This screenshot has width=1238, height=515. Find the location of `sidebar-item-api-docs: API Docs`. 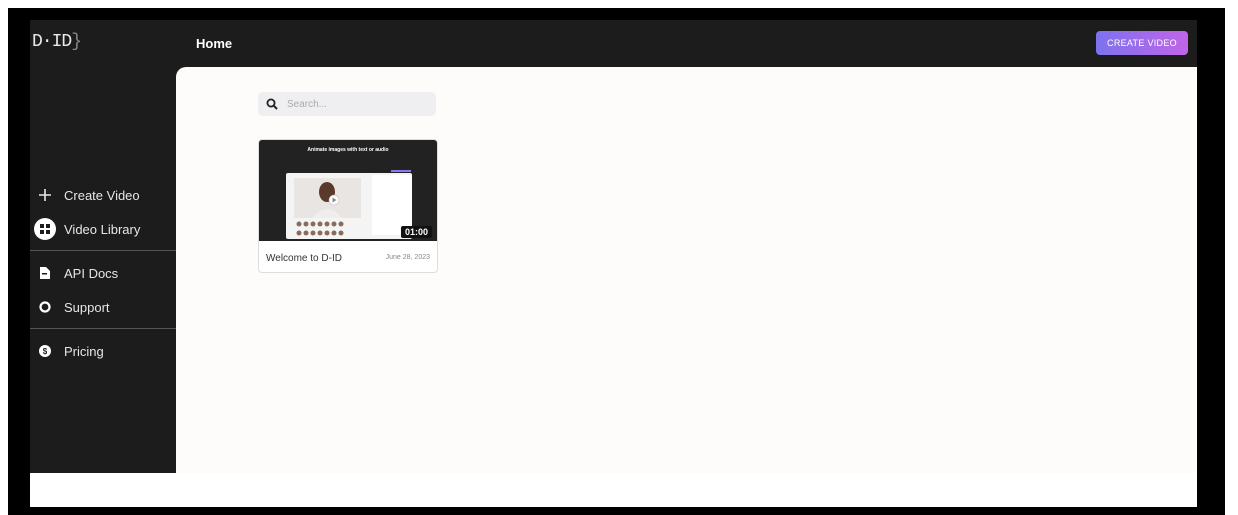

sidebar-item-api-docs: API Docs is located at coordinates (103, 273).